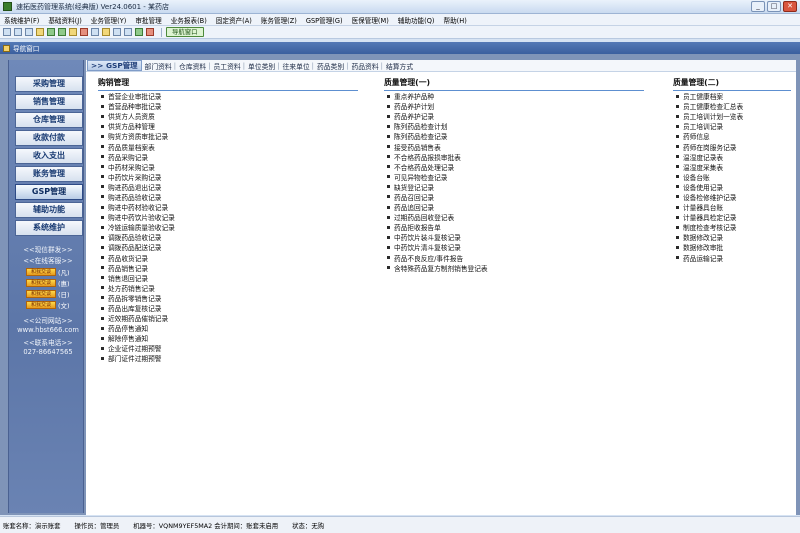 The width and height of the screenshot is (800, 533). What do you see at coordinates (49, 84) in the screenshot?
I see `sidebar-purchase: 采购管理` at bounding box center [49, 84].